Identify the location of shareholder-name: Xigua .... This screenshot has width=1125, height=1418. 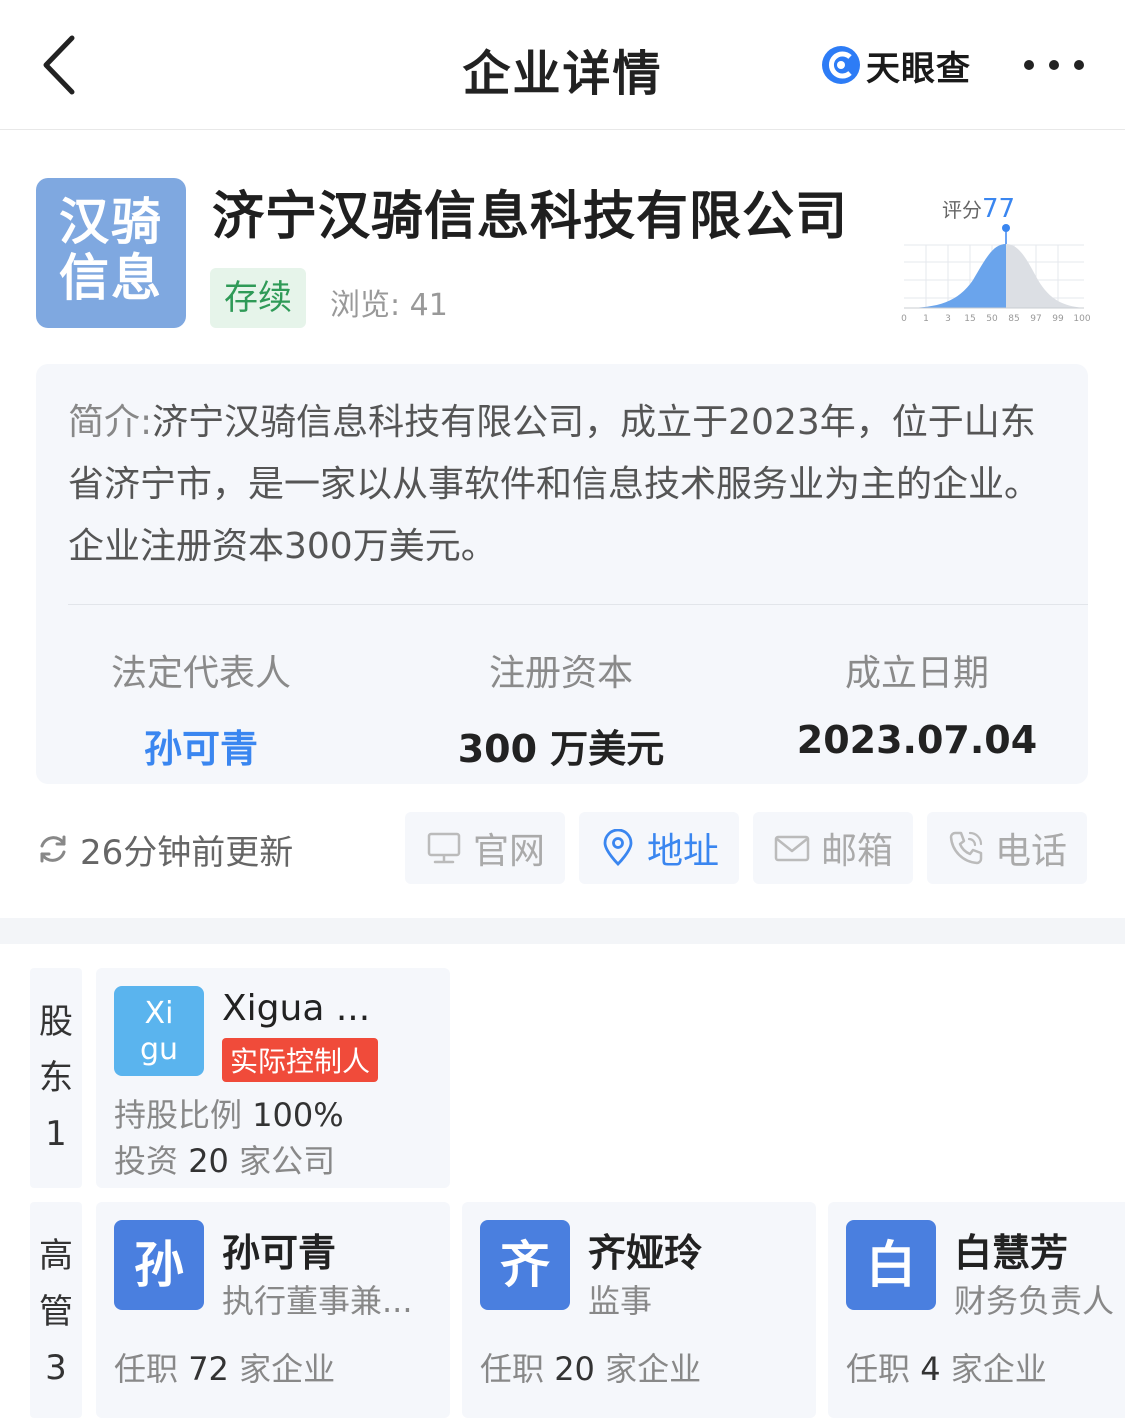
(296, 1008).